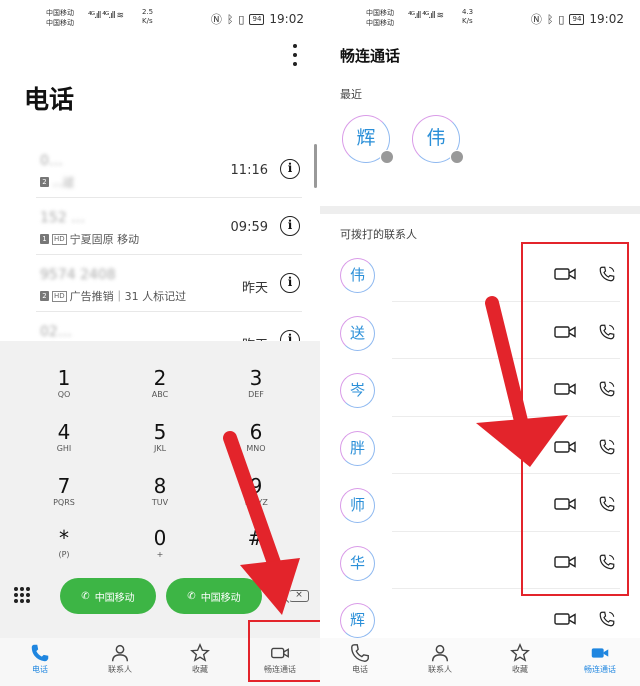 The height and width of the screenshot is (686, 640). Describe the element at coordinates (600, 669) in the screenshot. I see `tab-label: 畅连通话` at that location.